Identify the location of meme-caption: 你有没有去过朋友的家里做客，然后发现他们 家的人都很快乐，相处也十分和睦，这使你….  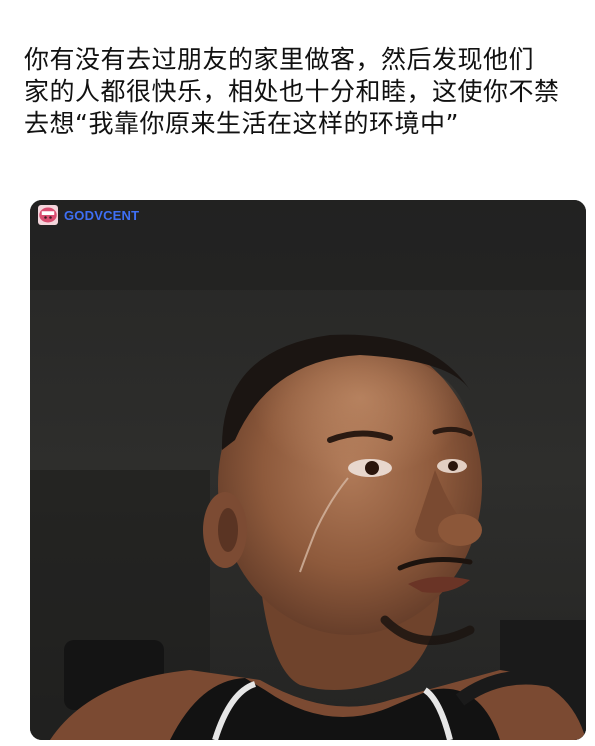
(304, 92).